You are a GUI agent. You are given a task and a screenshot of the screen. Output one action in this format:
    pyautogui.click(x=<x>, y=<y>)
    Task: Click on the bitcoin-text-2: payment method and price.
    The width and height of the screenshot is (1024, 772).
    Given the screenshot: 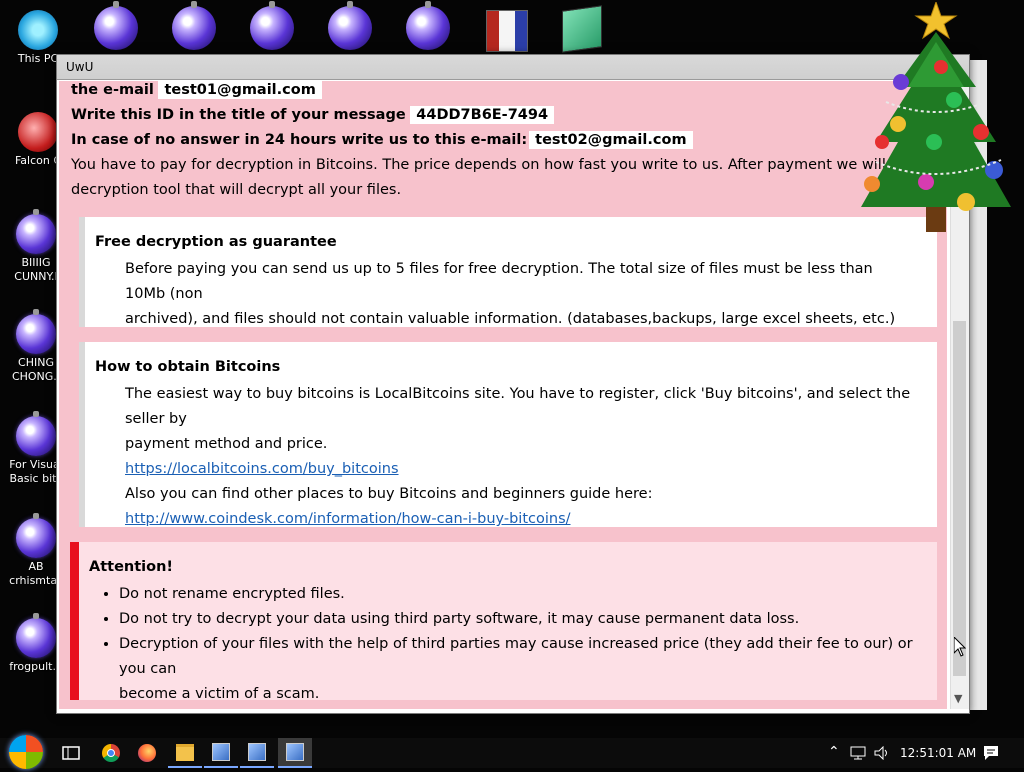 What is the action you would take?
    pyautogui.click(x=226, y=444)
    